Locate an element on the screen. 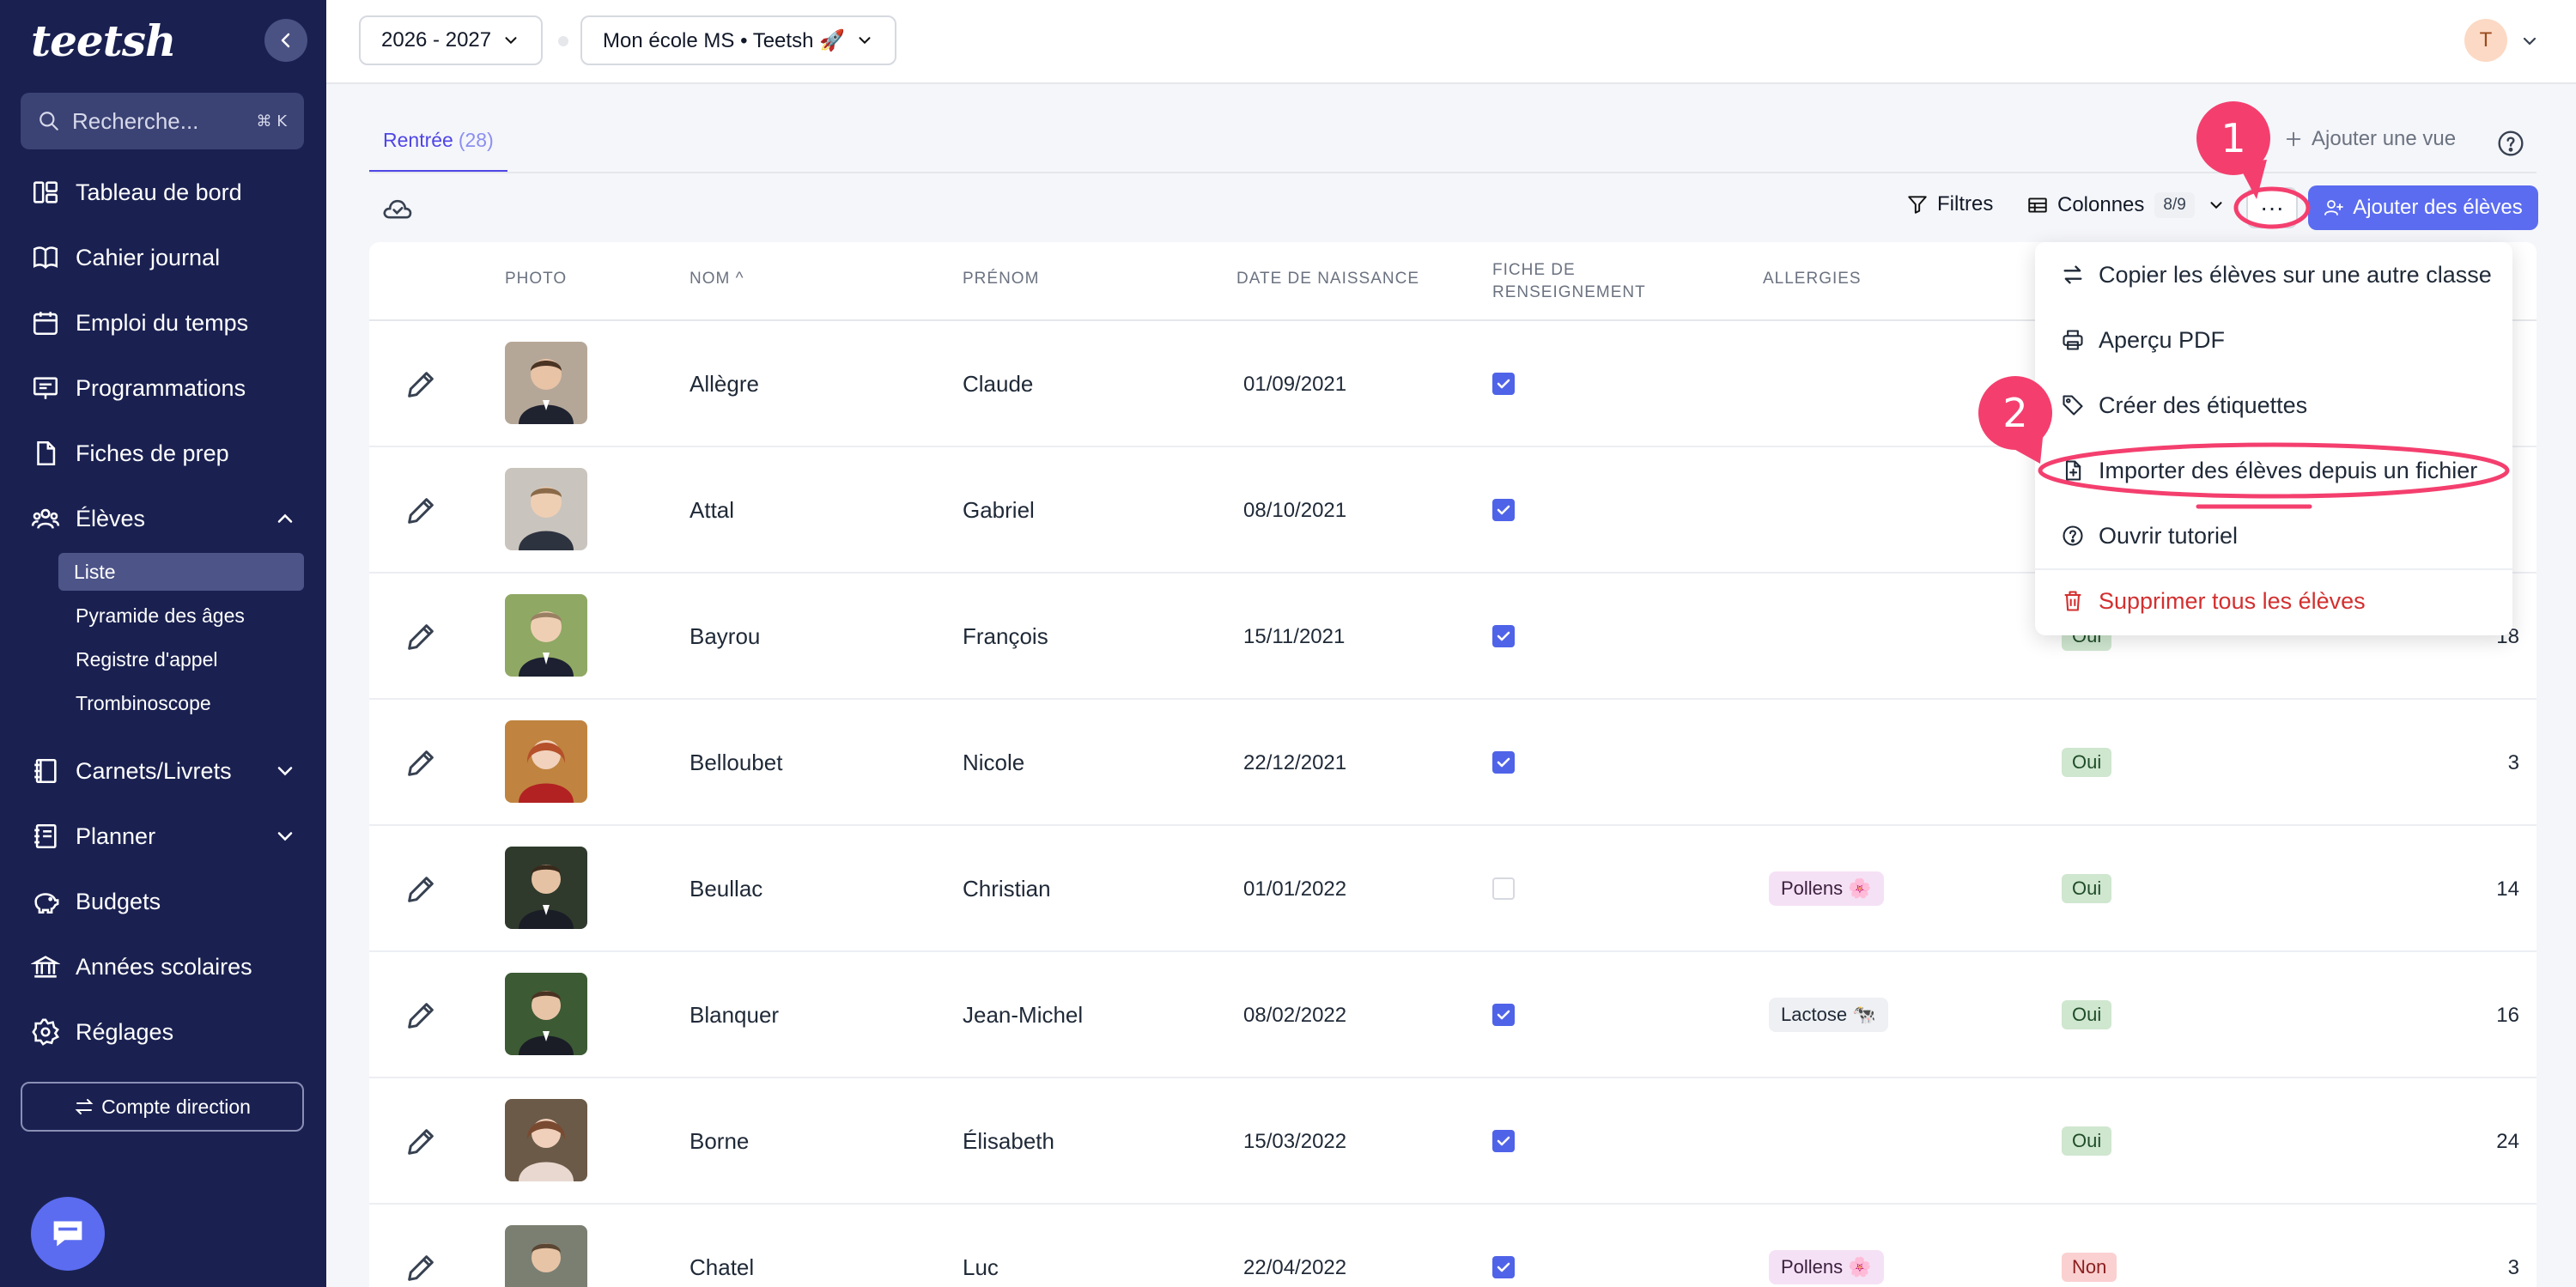 This screenshot has height=1287, width=2576. search-icon is located at coordinates (48, 121).